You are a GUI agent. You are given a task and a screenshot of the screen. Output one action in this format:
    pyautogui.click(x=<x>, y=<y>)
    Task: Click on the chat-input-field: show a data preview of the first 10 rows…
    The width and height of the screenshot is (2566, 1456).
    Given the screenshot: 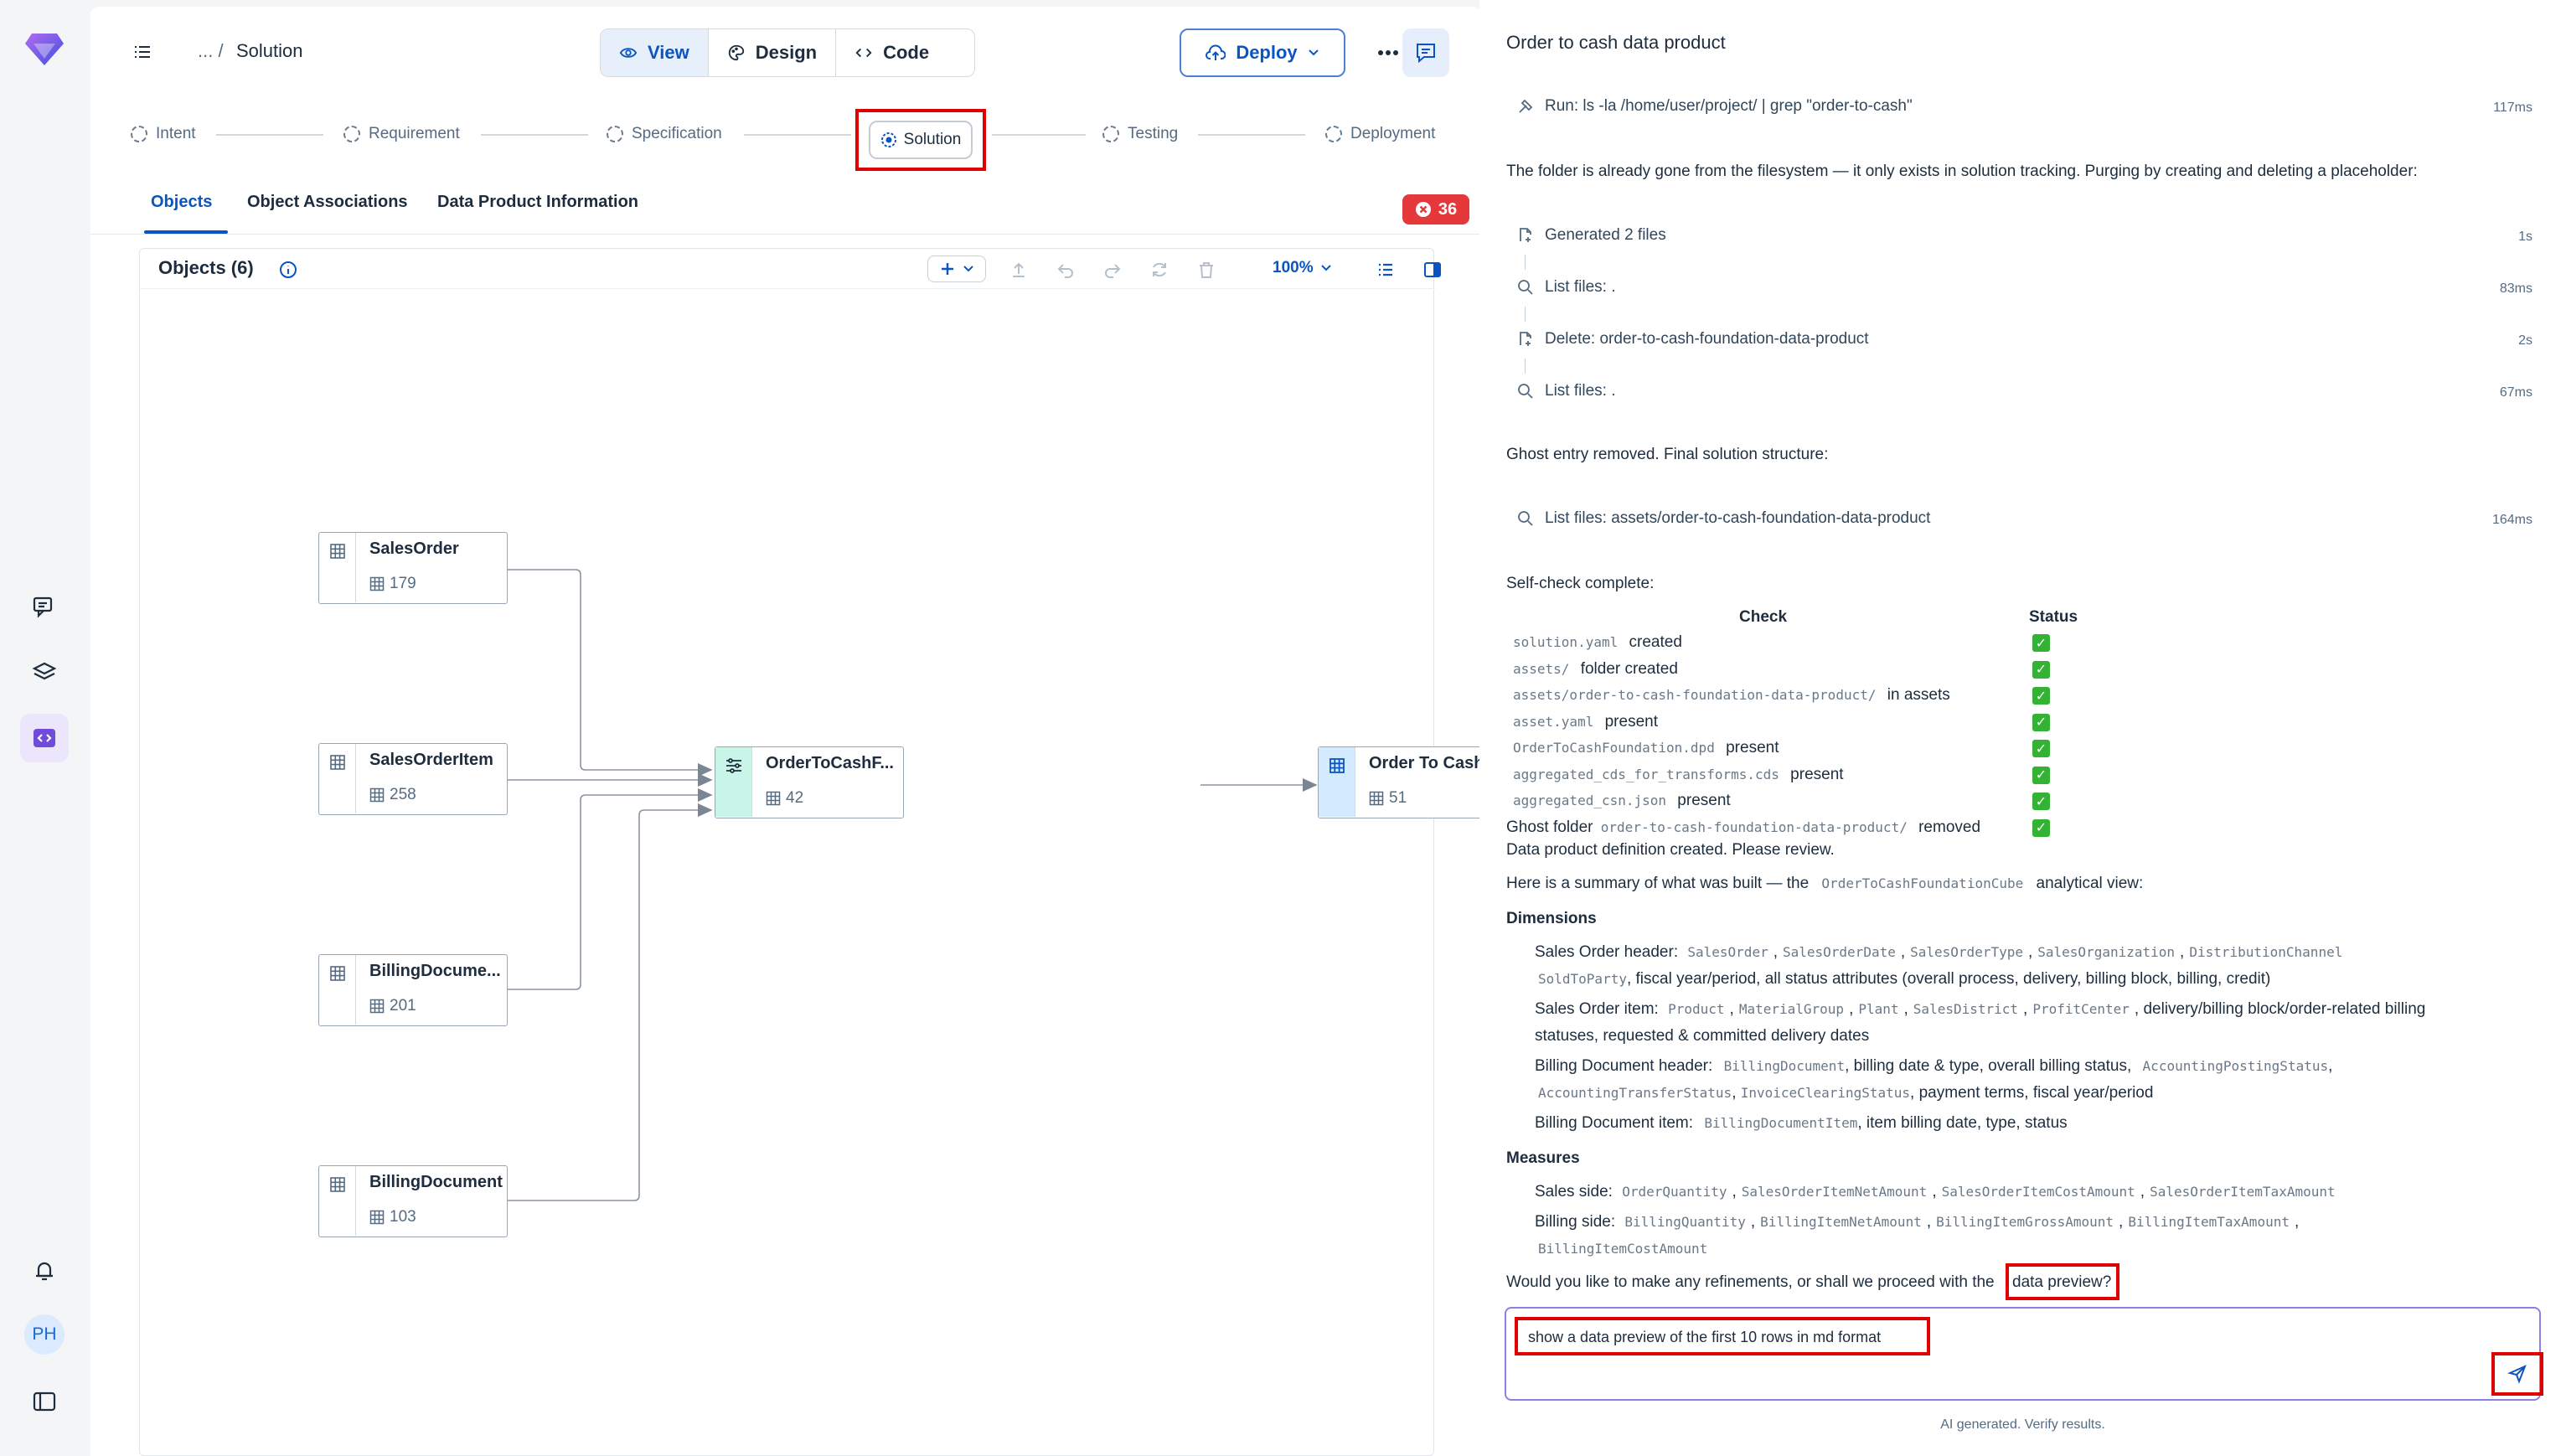 What is the action you would take?
    pyautogui.click(x=1704, y=1337)
    